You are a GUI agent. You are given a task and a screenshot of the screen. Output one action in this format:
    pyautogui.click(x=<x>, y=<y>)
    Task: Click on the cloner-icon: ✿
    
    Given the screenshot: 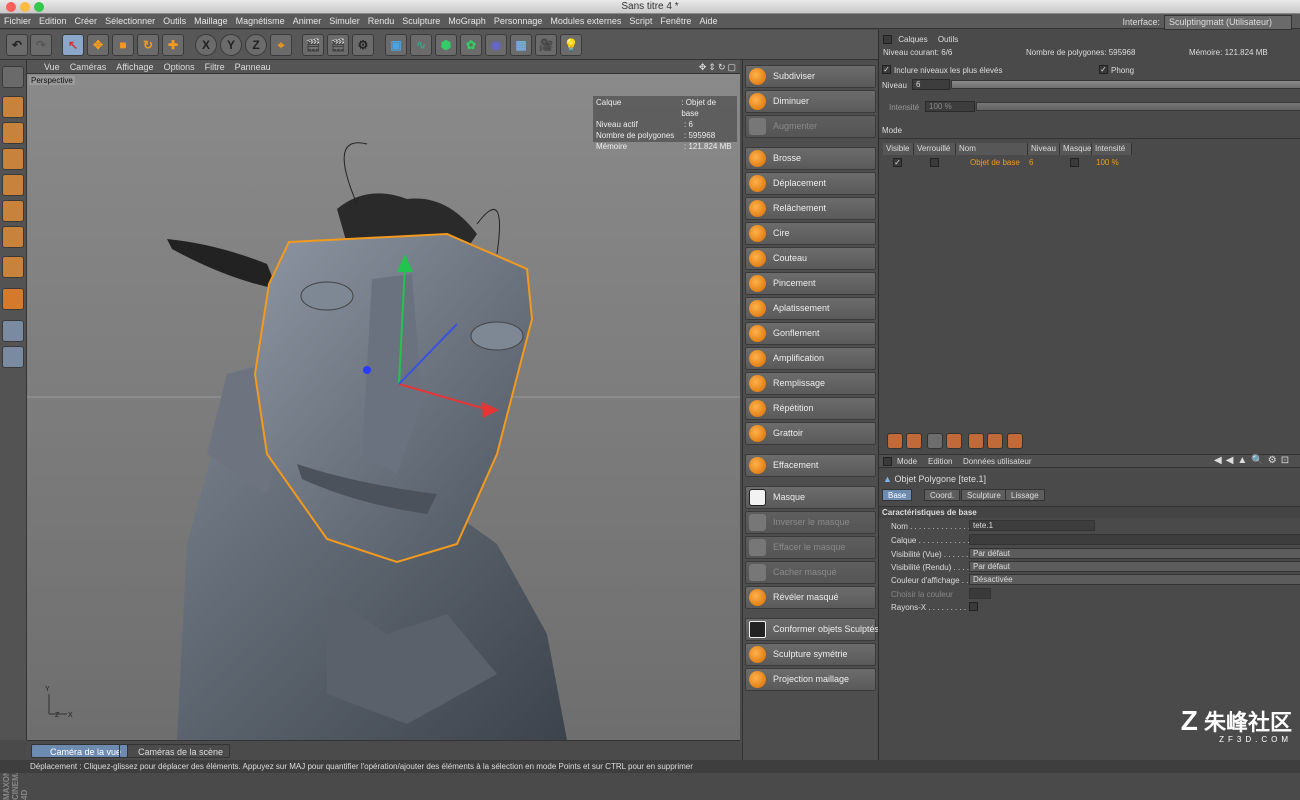 What is the action you would take?
    pyautogui.click(x=471, y=45)
    